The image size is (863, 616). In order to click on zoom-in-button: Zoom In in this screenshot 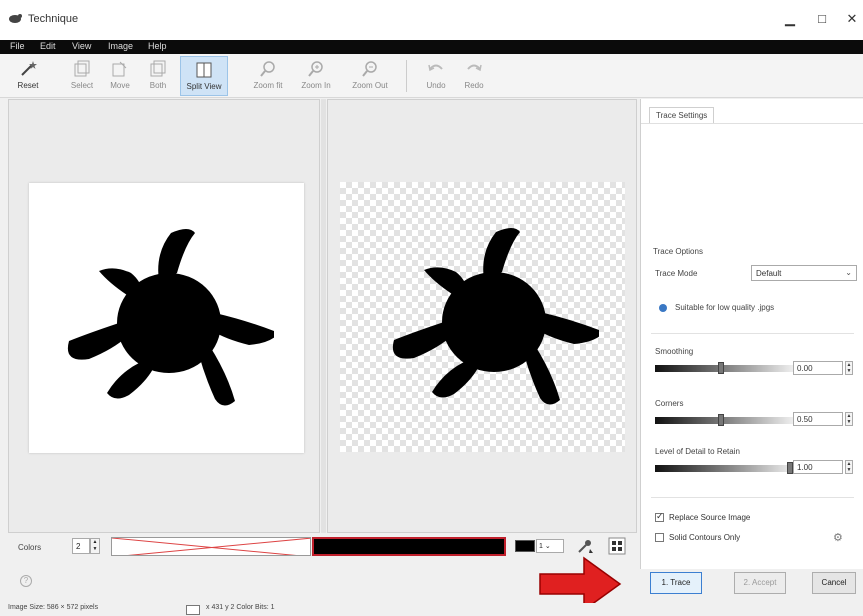, I will do `click(316, 76)`.